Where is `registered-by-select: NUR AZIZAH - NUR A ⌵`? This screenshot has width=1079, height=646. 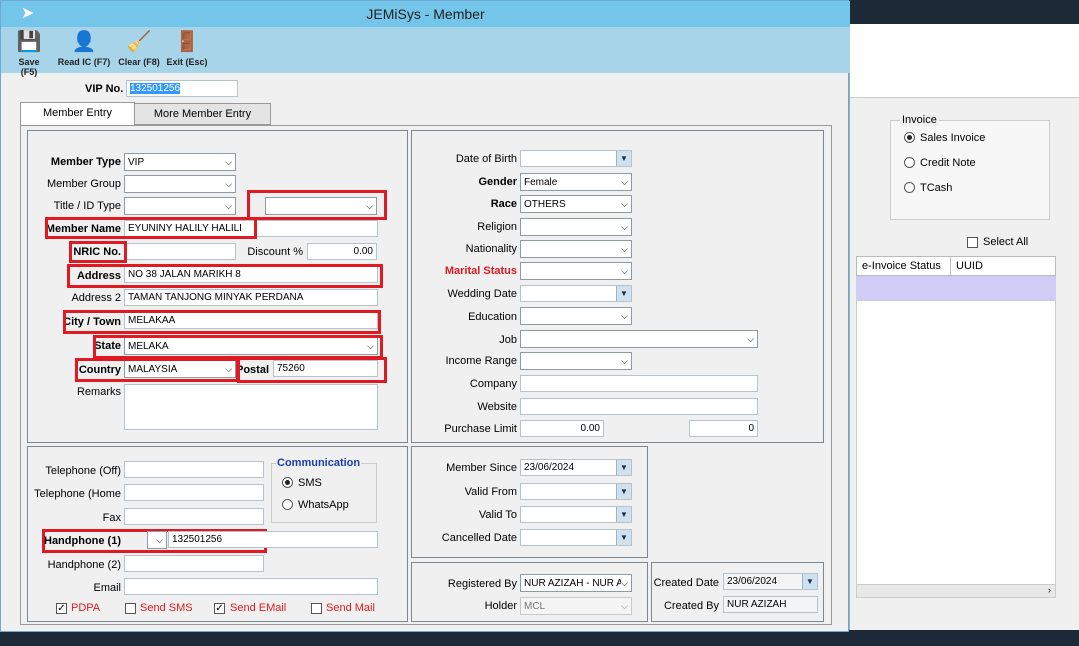 registered-by-select: NUR AZIZAH - NUR A ⌵ is located at coordinates (576, 583).